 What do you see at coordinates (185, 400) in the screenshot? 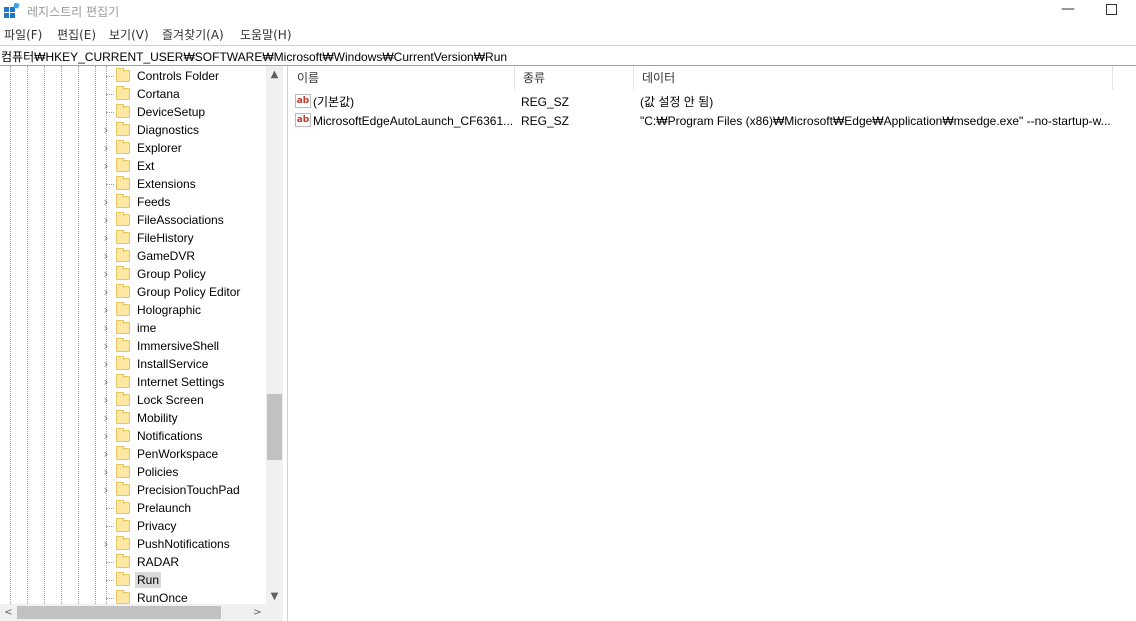
I see `tree-item: › Lock Screen` at bounding box center [185, 400].